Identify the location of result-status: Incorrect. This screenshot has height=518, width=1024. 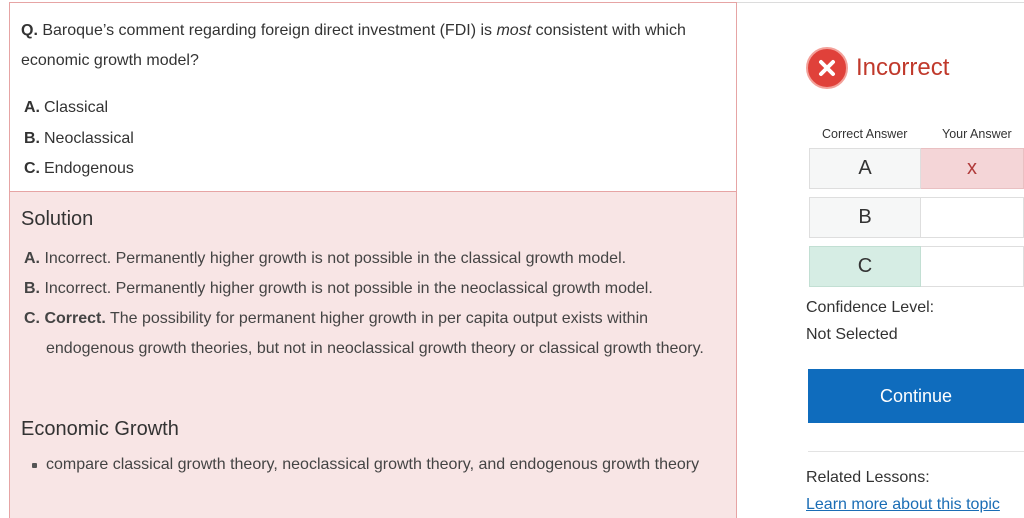
(877, 68).